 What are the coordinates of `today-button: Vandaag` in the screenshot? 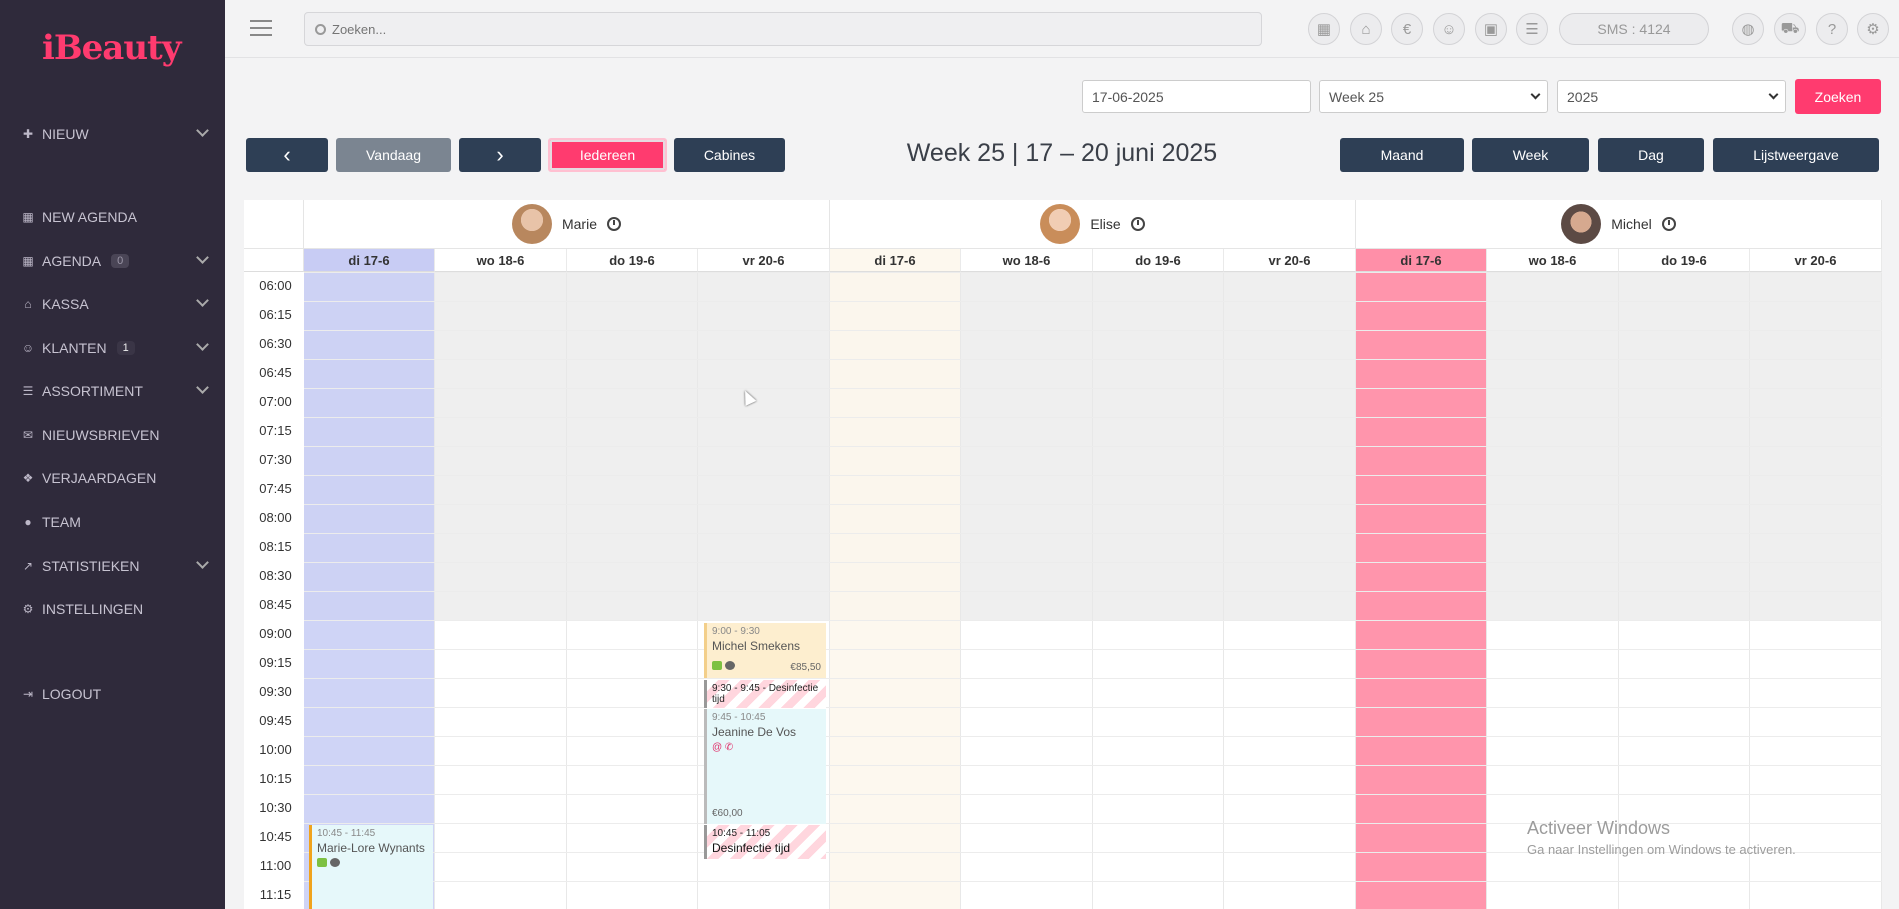 It's located at (393, 155).